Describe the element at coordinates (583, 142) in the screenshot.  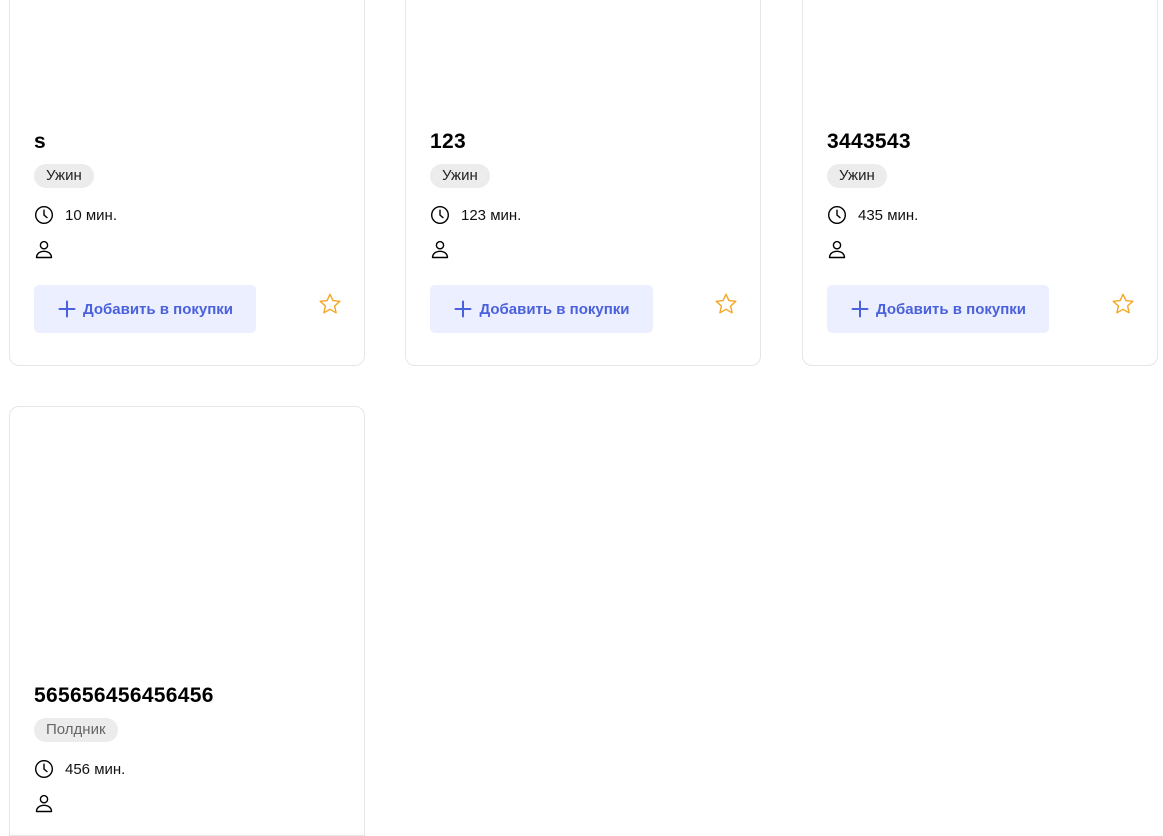
I see `recipe-title: 123` at that location.